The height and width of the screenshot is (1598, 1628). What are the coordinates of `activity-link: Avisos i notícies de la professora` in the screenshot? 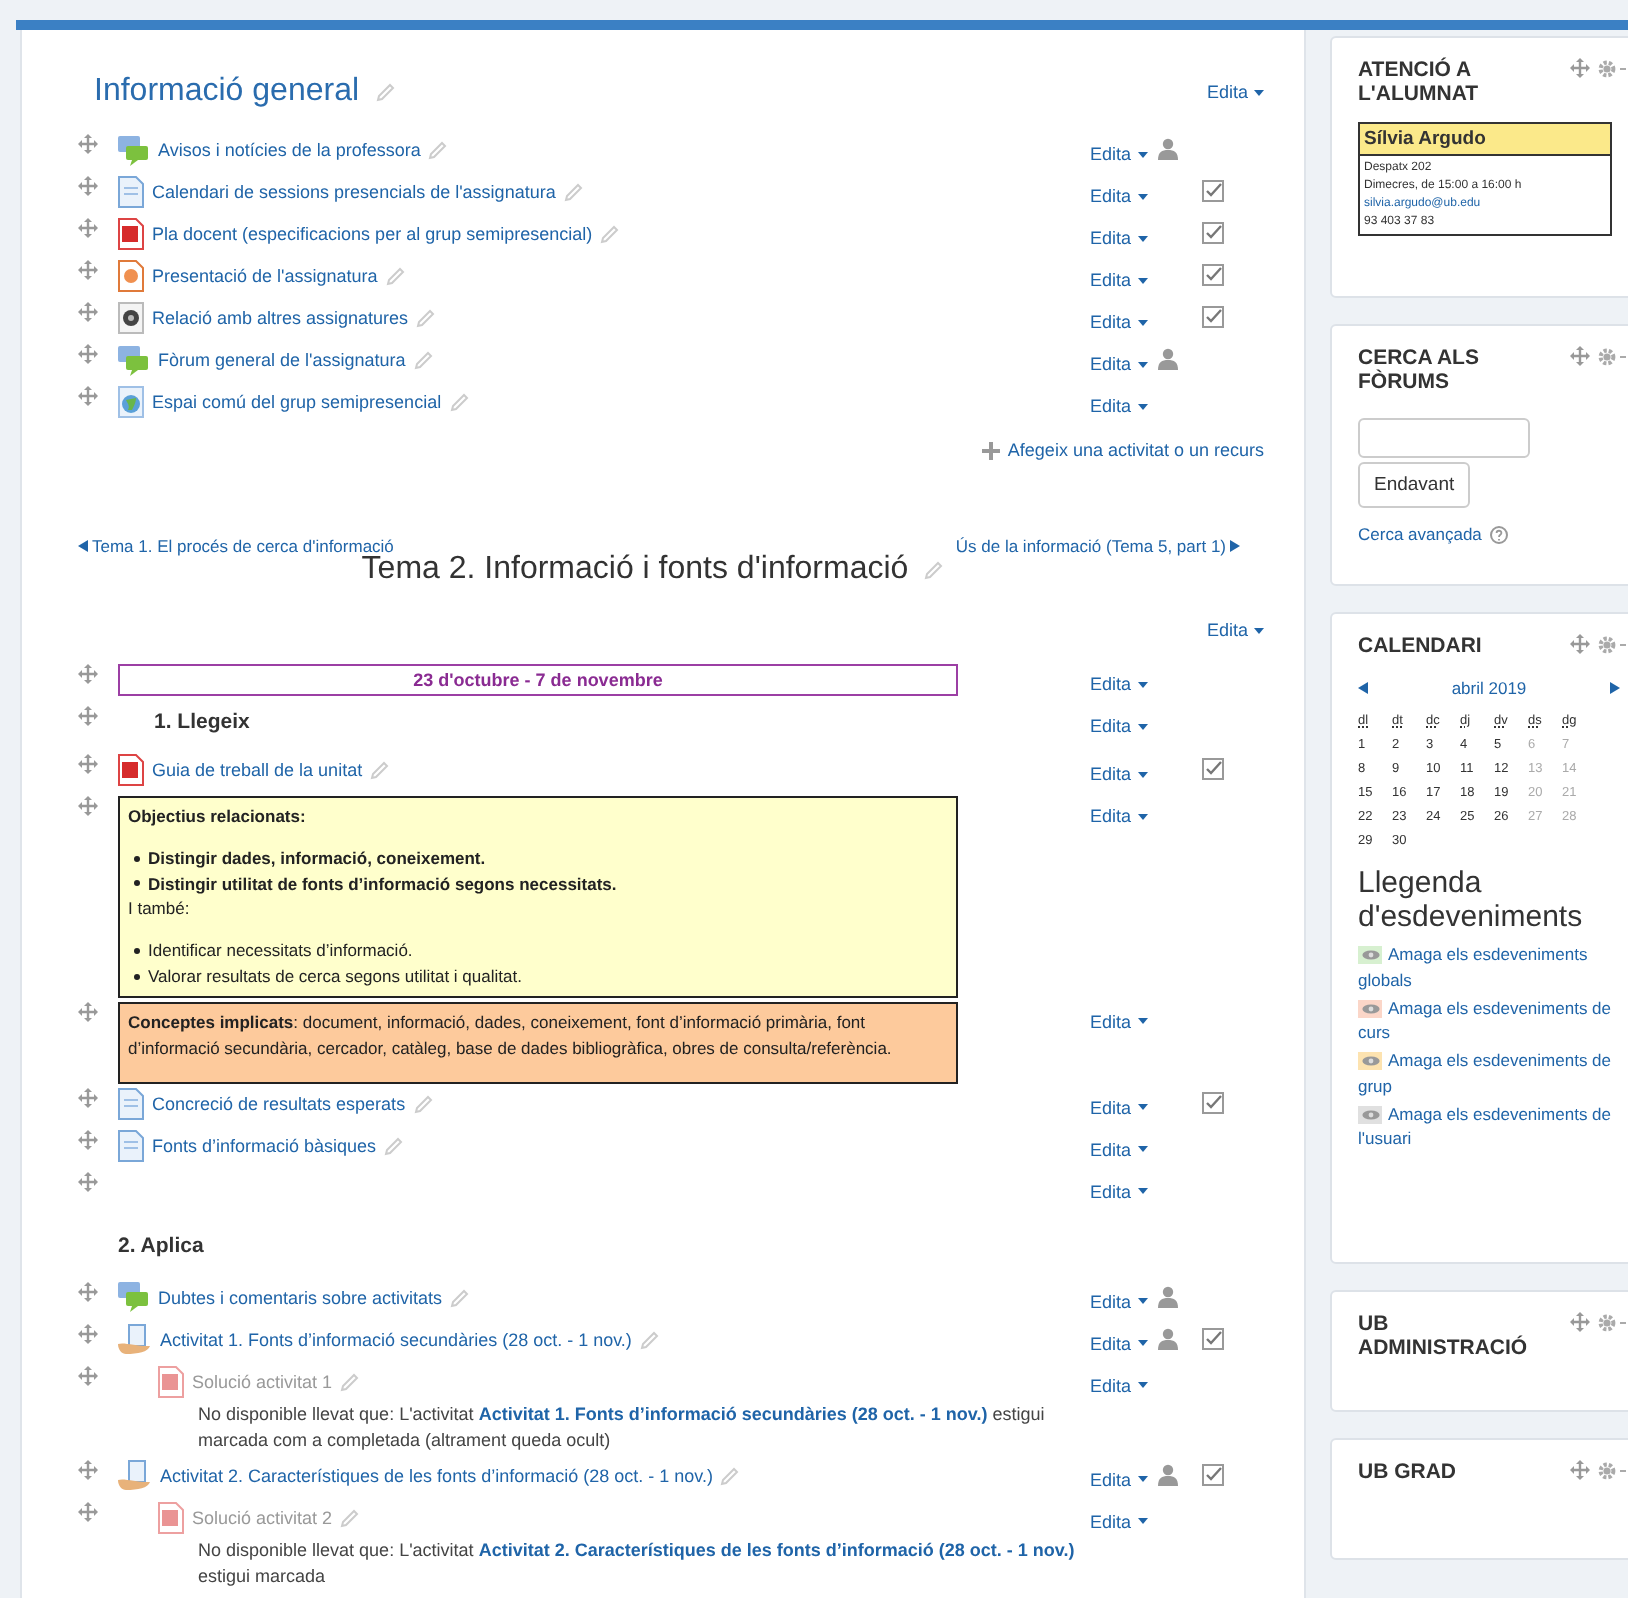 It's located at (289, 150).